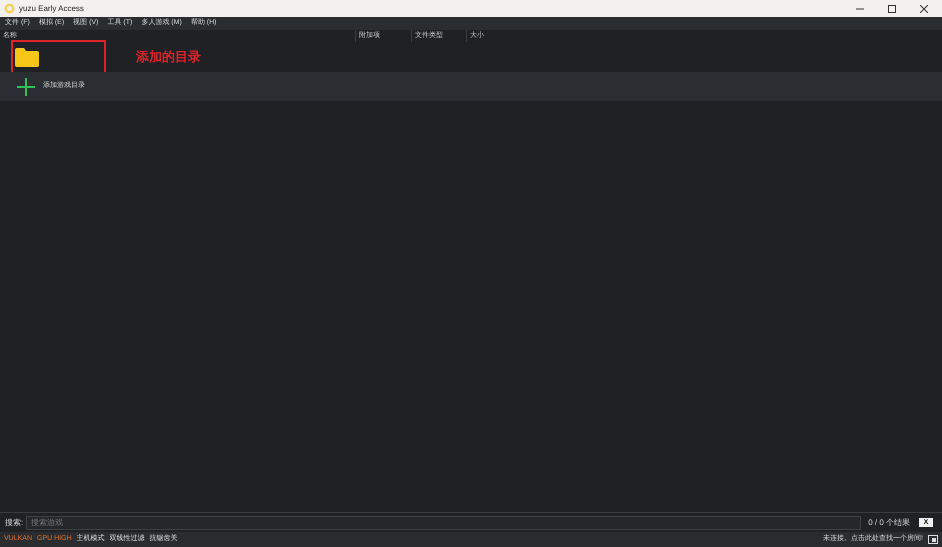 This screenshot has height=547, width=942. What do you see at coordinates (892, 8) in the screenshot?
I see `maximize-icon` at bounding box center [892, 8].